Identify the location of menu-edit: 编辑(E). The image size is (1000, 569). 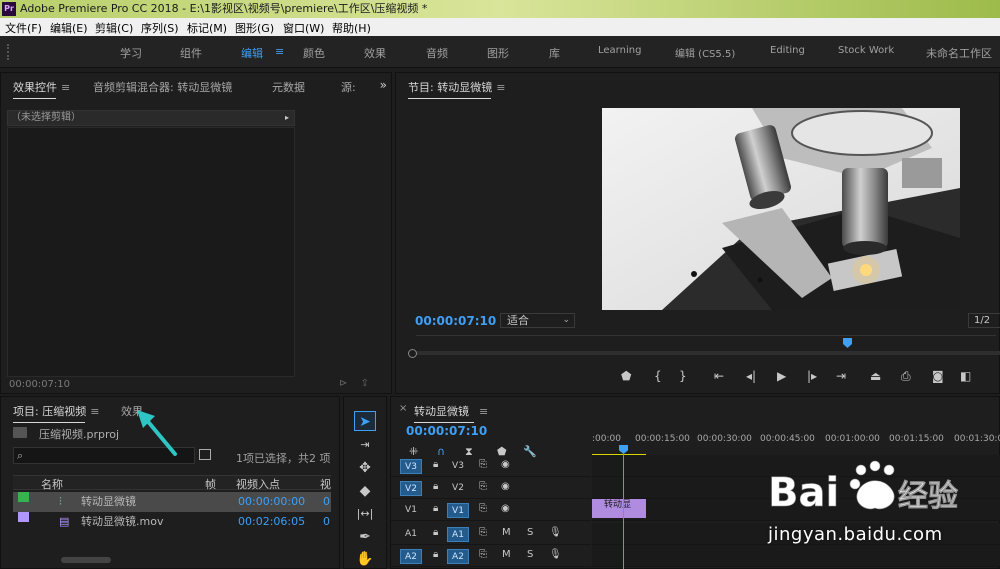
(69, 28).